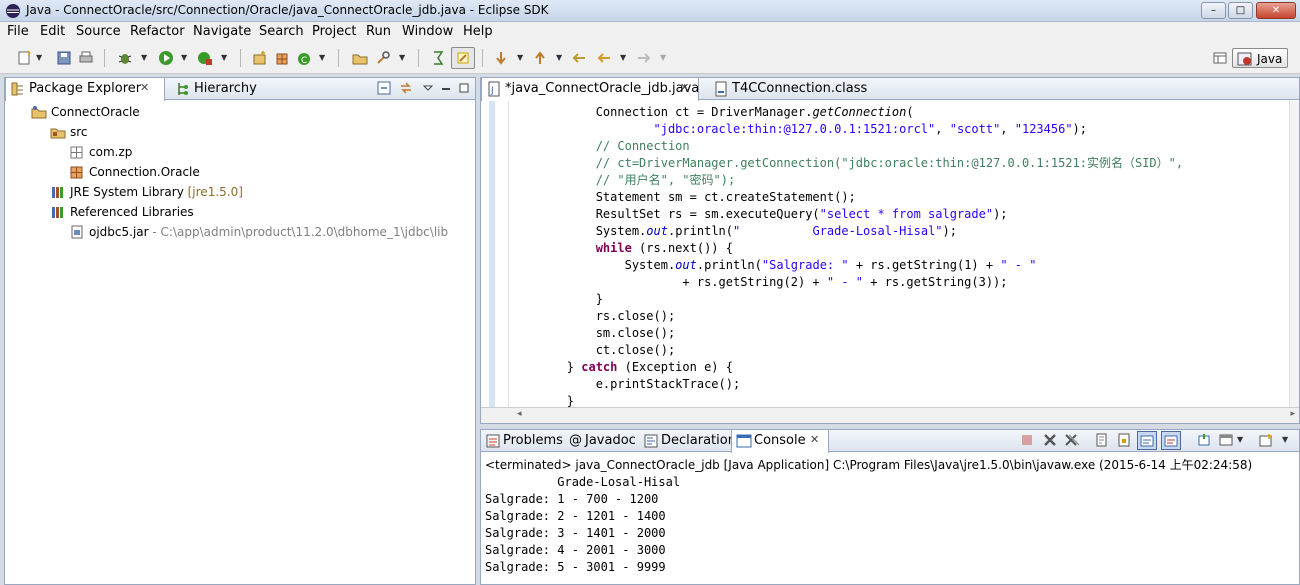 This screenshot has height=585, width=1300. What do you see at coordinates (1124, 440) in the screenshot?
I see `scroll-lock-icon` at bounding box center [1124, 440].